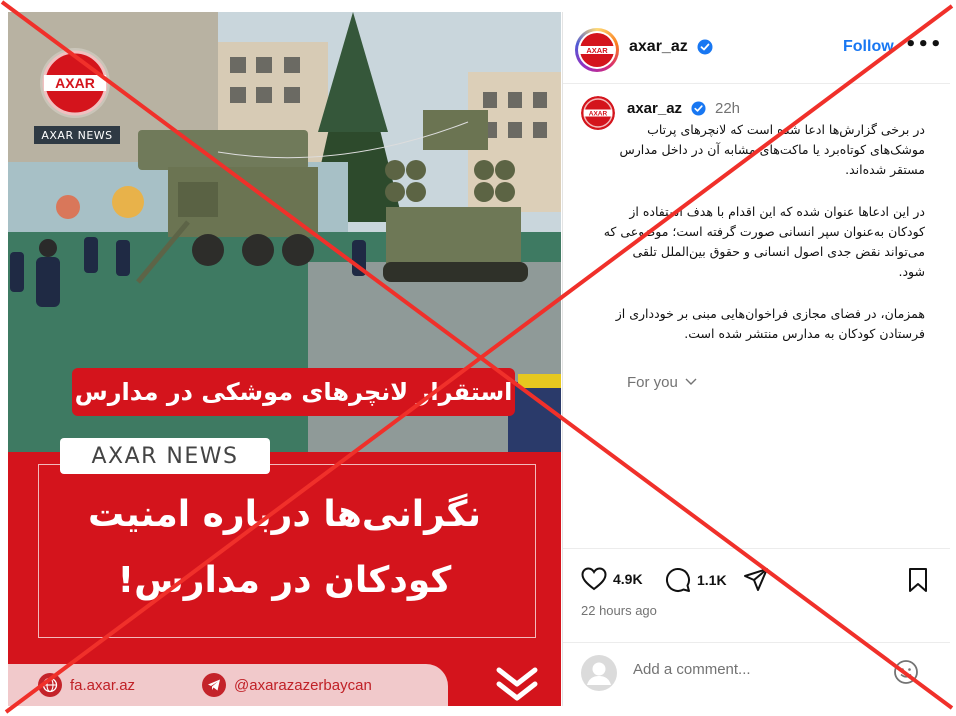 This screenshot has height=716, width=956. I want to click on image-title-banner: استقرار لانچرهای موشکی در مدارس, so click(293, 392).